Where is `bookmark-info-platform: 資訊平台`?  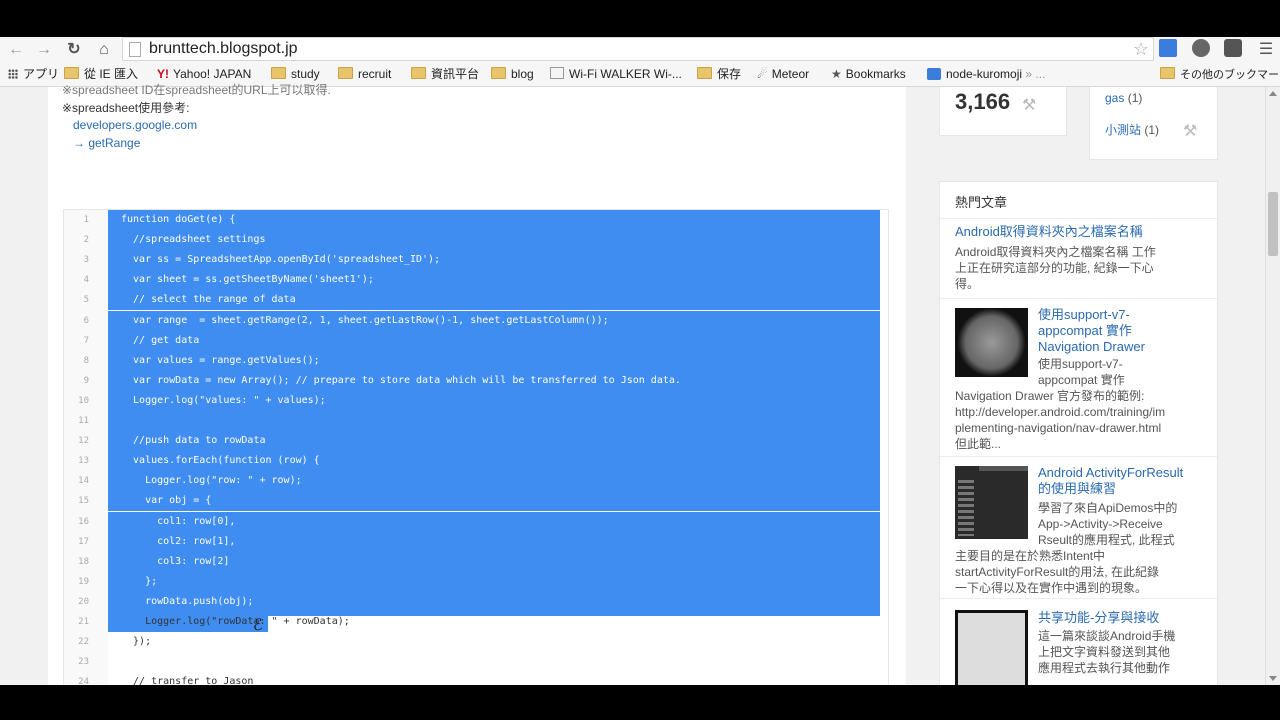 bookmark-info-platform: 資訊平台 is located at coordinates (445, 74).